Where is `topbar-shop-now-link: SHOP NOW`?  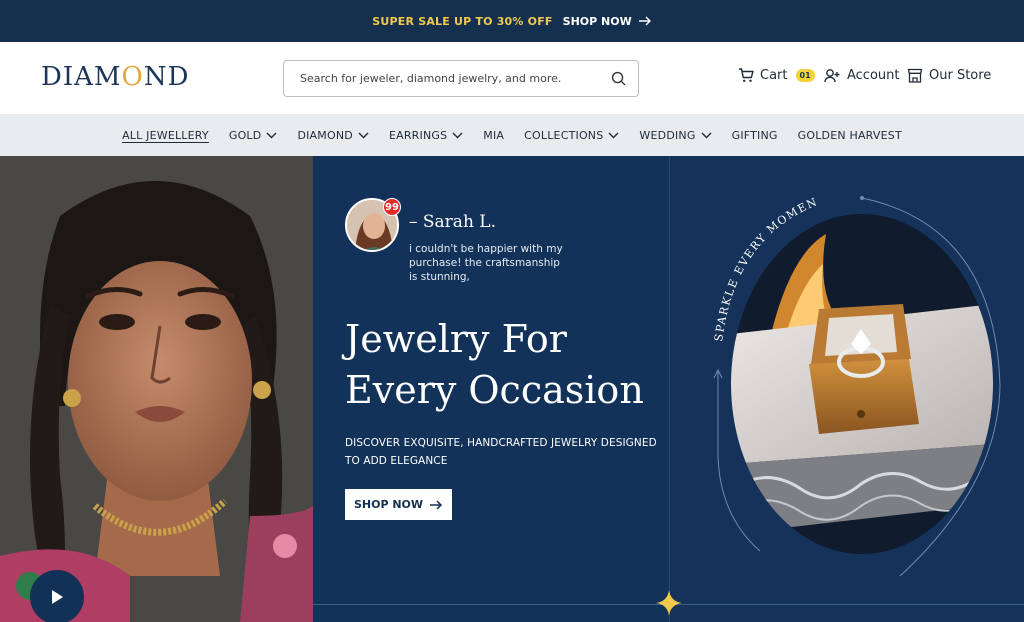 topbar-shop-now-link: SHOP NOW is located at coordinates (607, 21).